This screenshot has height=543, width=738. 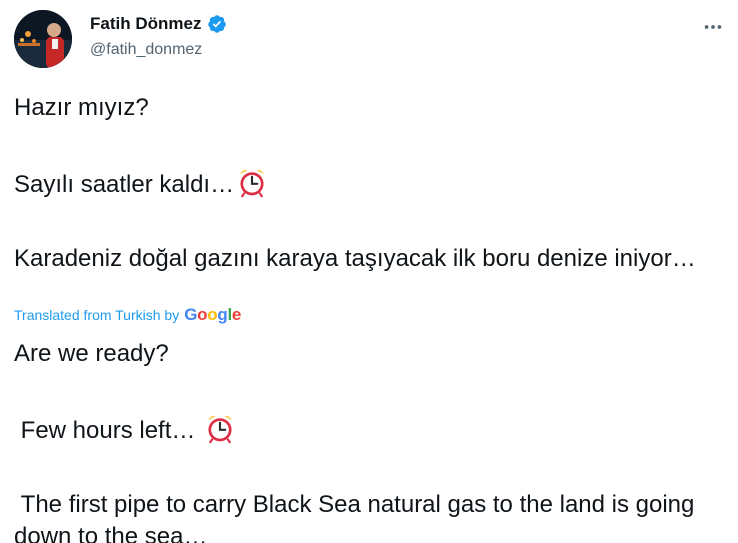 What do you see at coordinates (217, 24) in the screenshot?
I see `verified-badge-icon` at bounding box center [217, 24].